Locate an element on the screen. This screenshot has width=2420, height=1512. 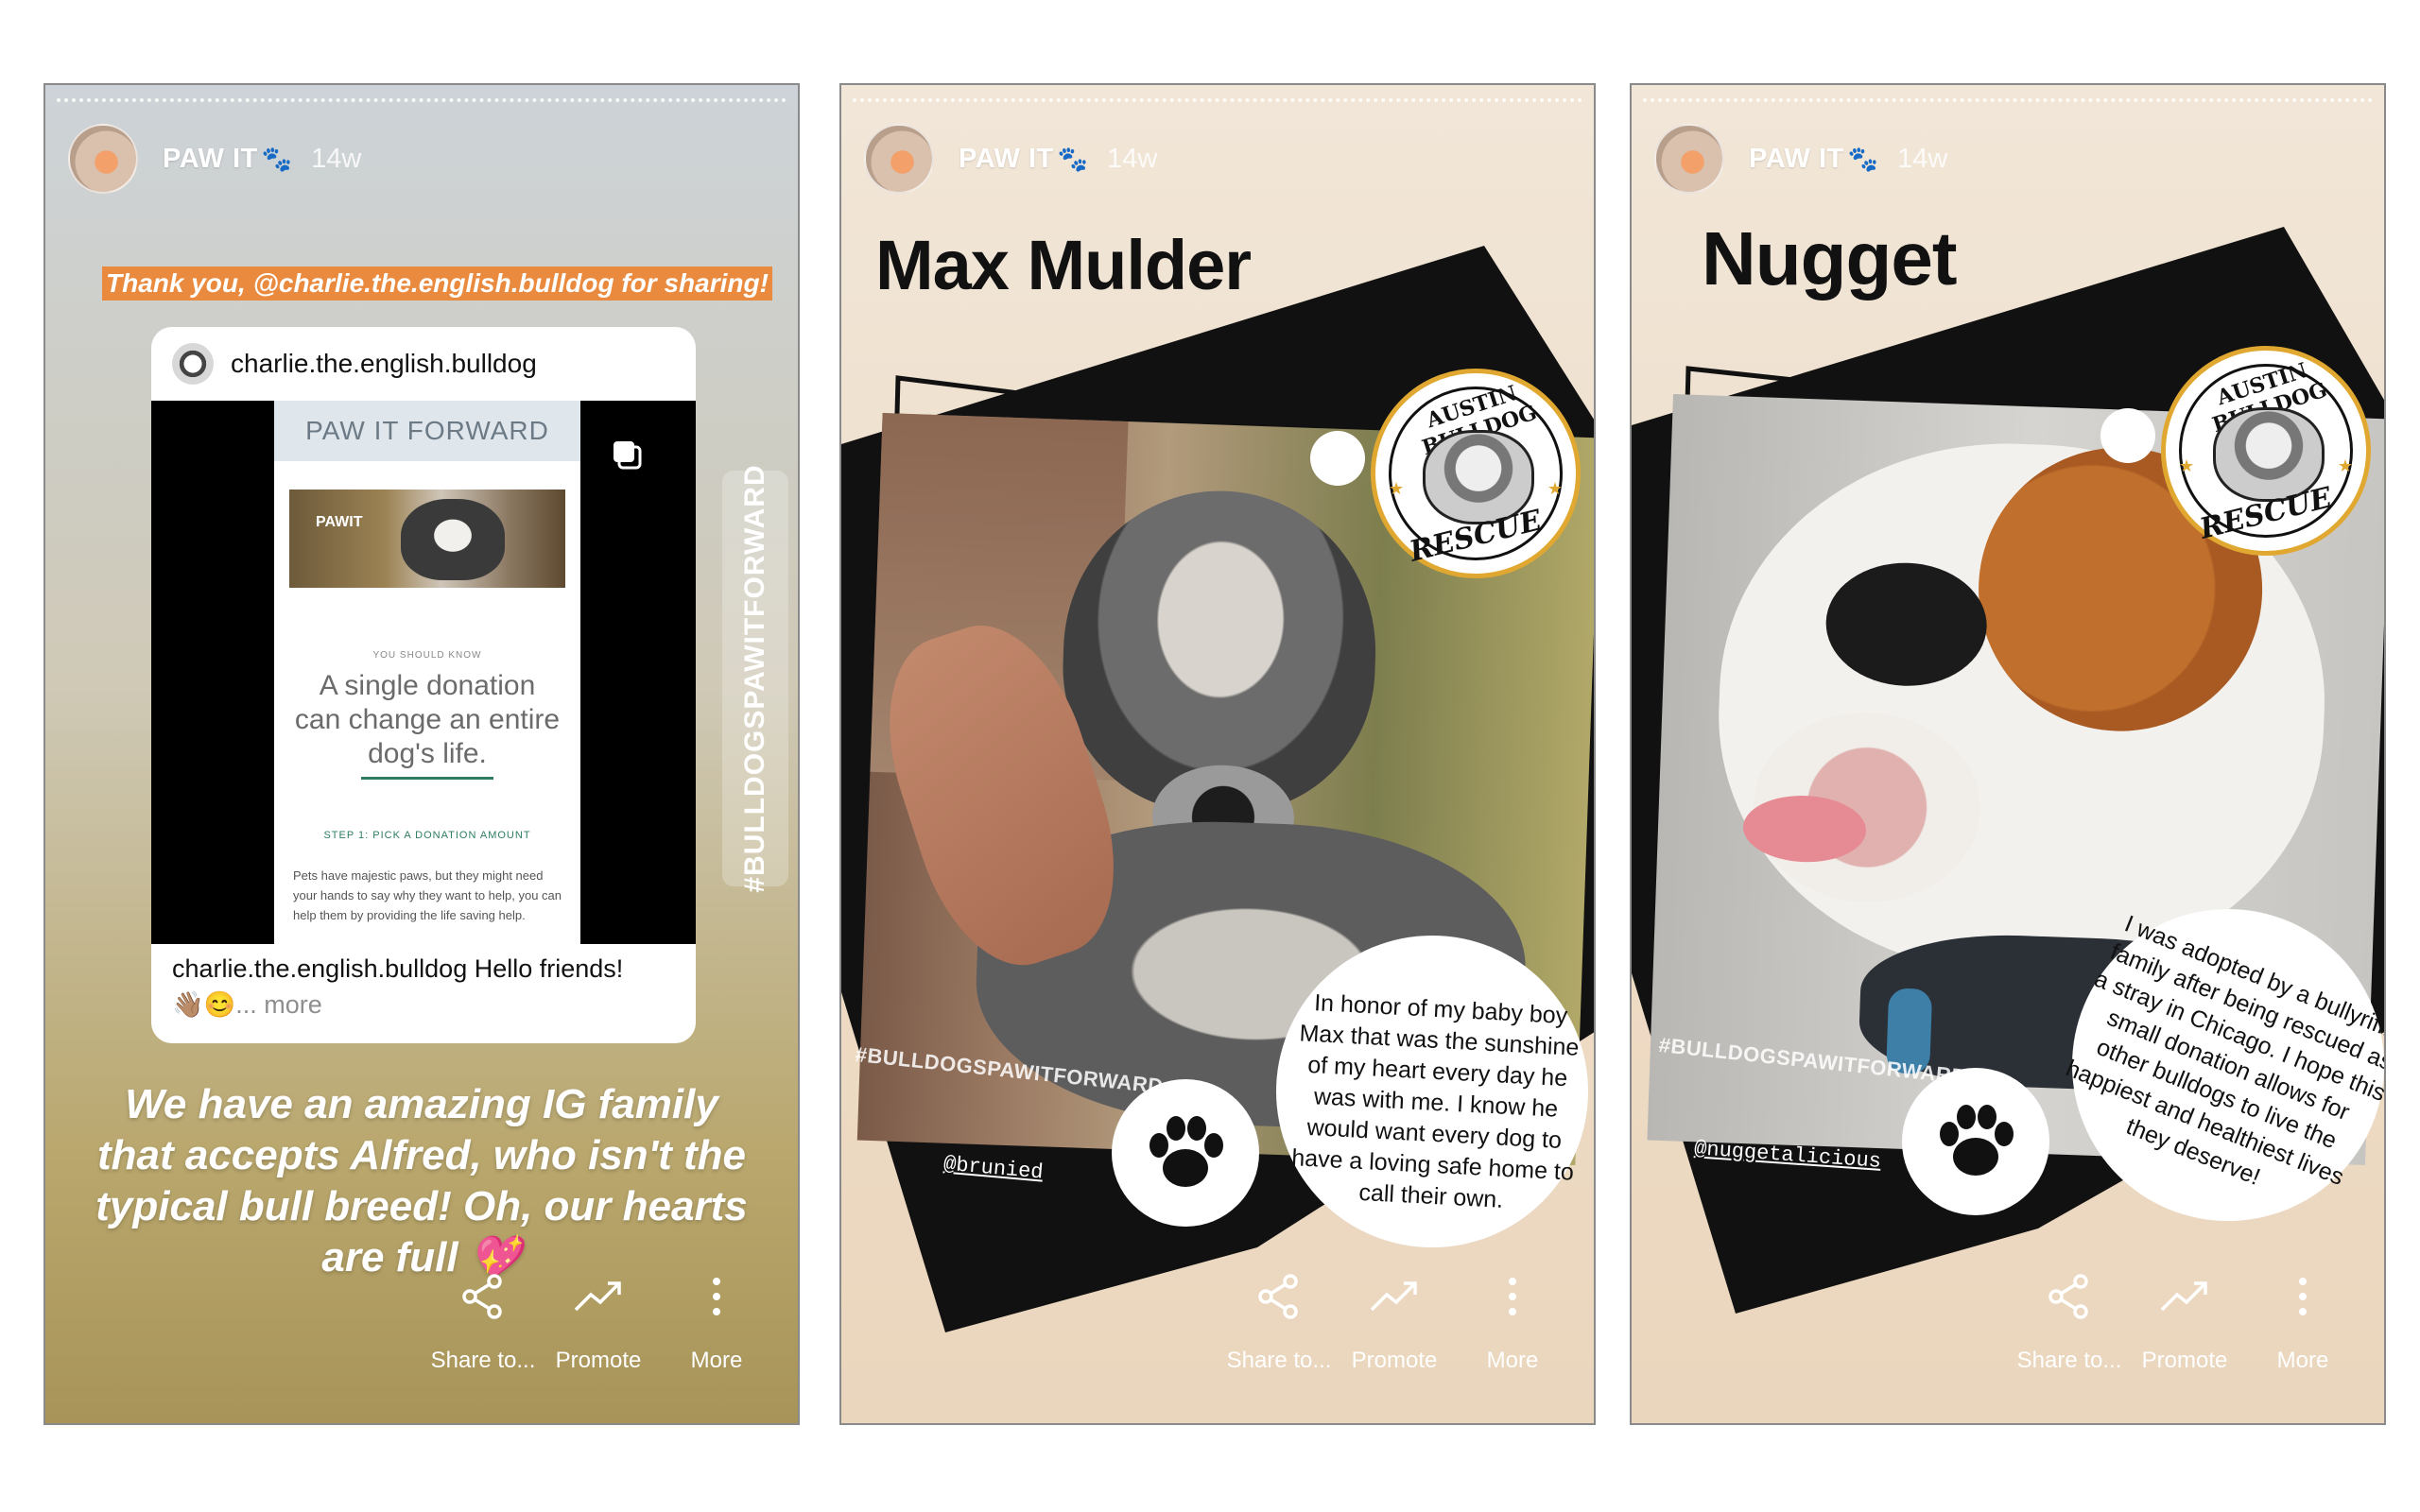
story-progress-bar is located at coordinates (421, 100).